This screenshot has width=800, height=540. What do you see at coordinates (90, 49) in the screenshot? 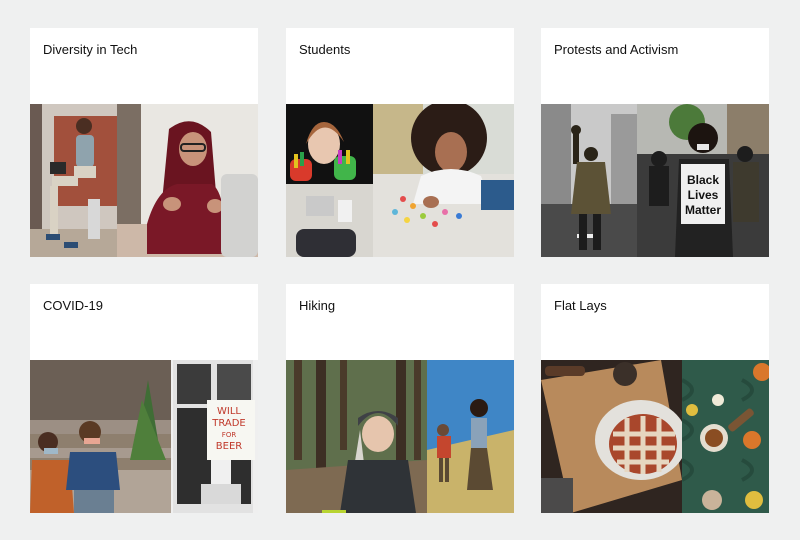
I see `collection-title: Diversity in Tech` at bounding box center [90, 49].